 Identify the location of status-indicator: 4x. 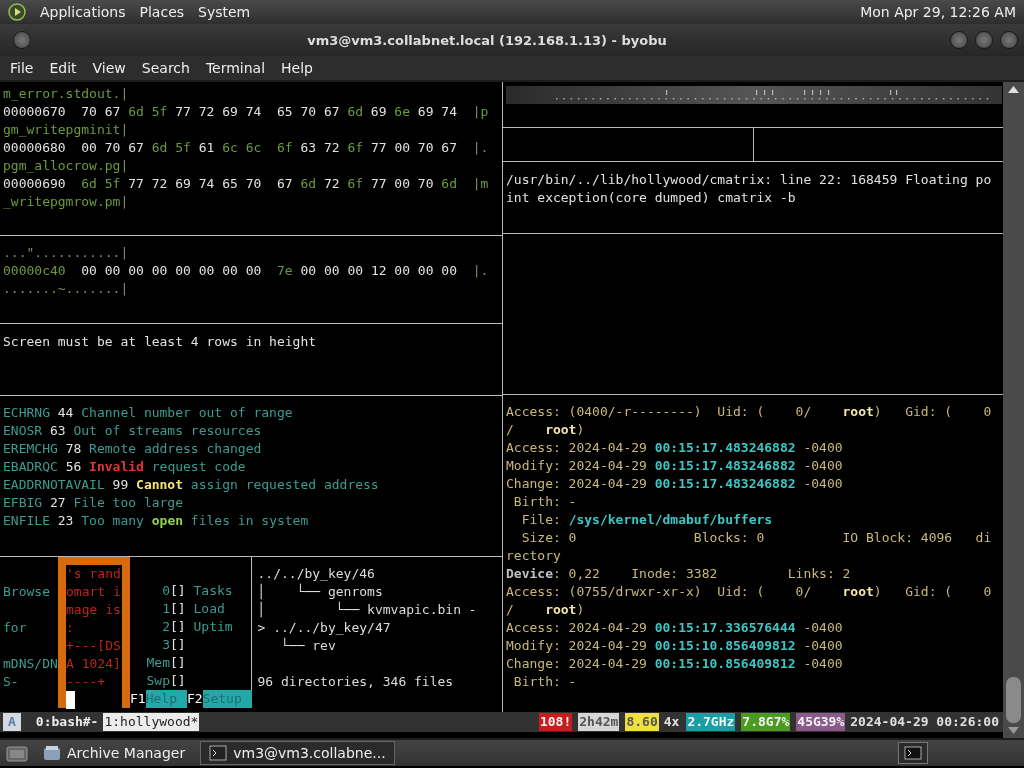
(671, 722).